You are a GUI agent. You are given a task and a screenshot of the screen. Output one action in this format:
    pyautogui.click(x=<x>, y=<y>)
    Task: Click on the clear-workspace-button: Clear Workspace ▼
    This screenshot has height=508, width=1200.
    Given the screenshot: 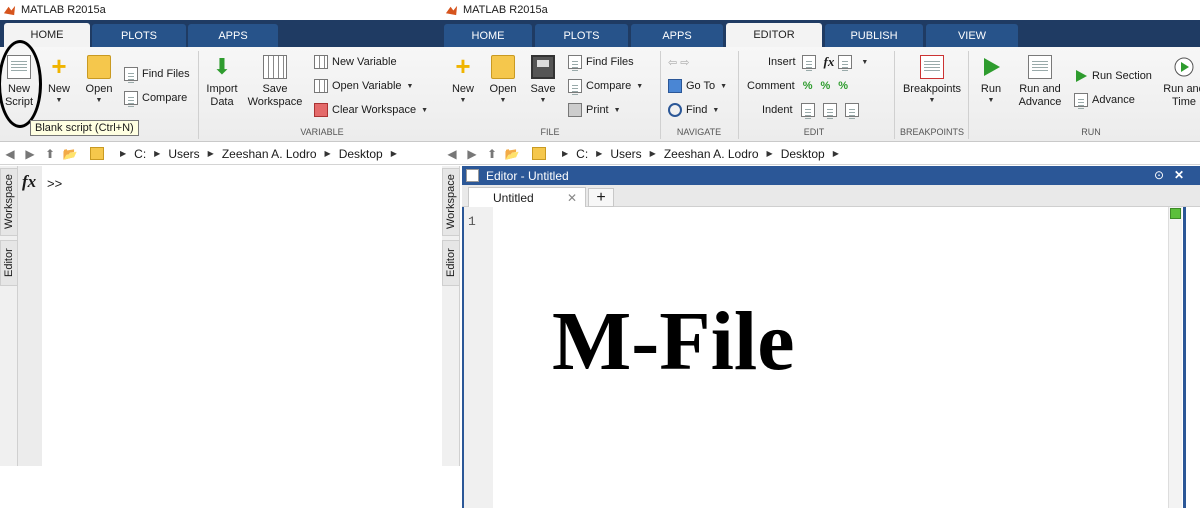 What is the action you would take?
    pyautogui.click(x=371, y=110)
    